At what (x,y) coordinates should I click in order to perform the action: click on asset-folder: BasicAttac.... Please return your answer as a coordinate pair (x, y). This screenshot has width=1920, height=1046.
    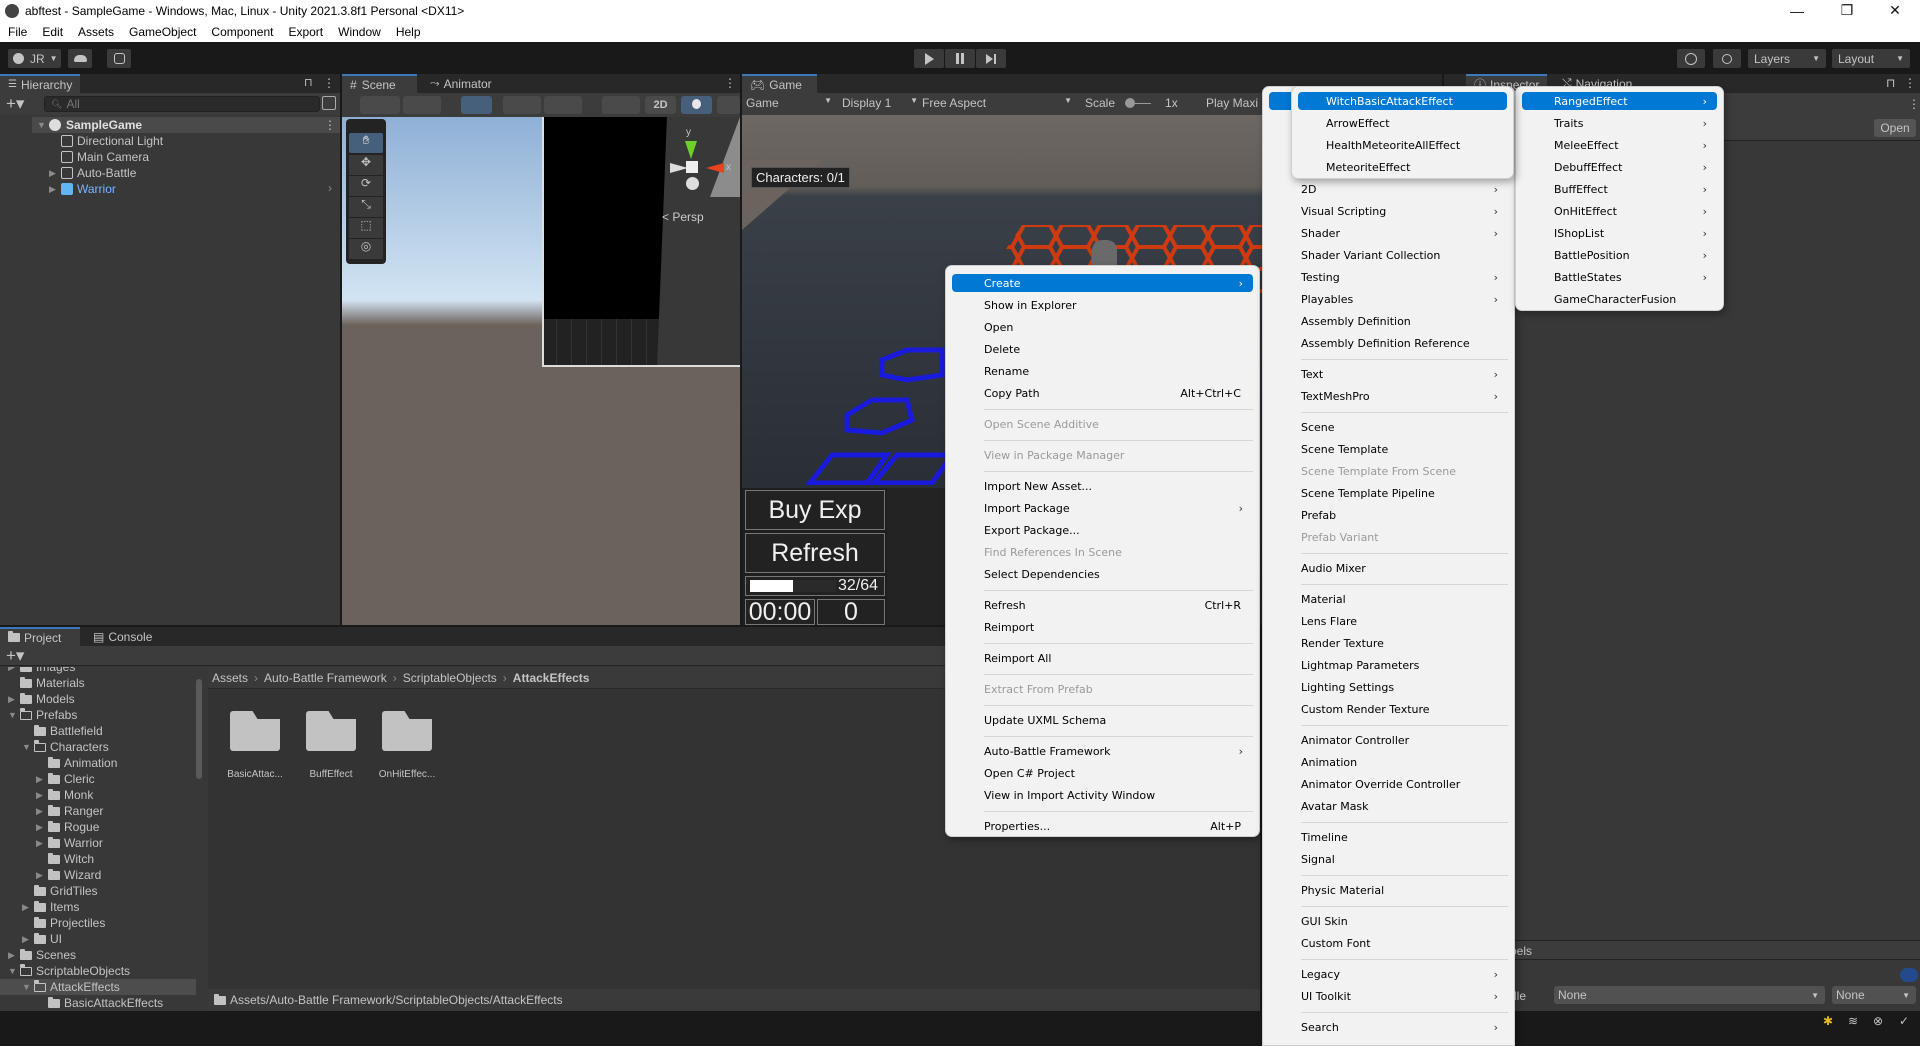
    Looking at the image, I should click on (255, 745).